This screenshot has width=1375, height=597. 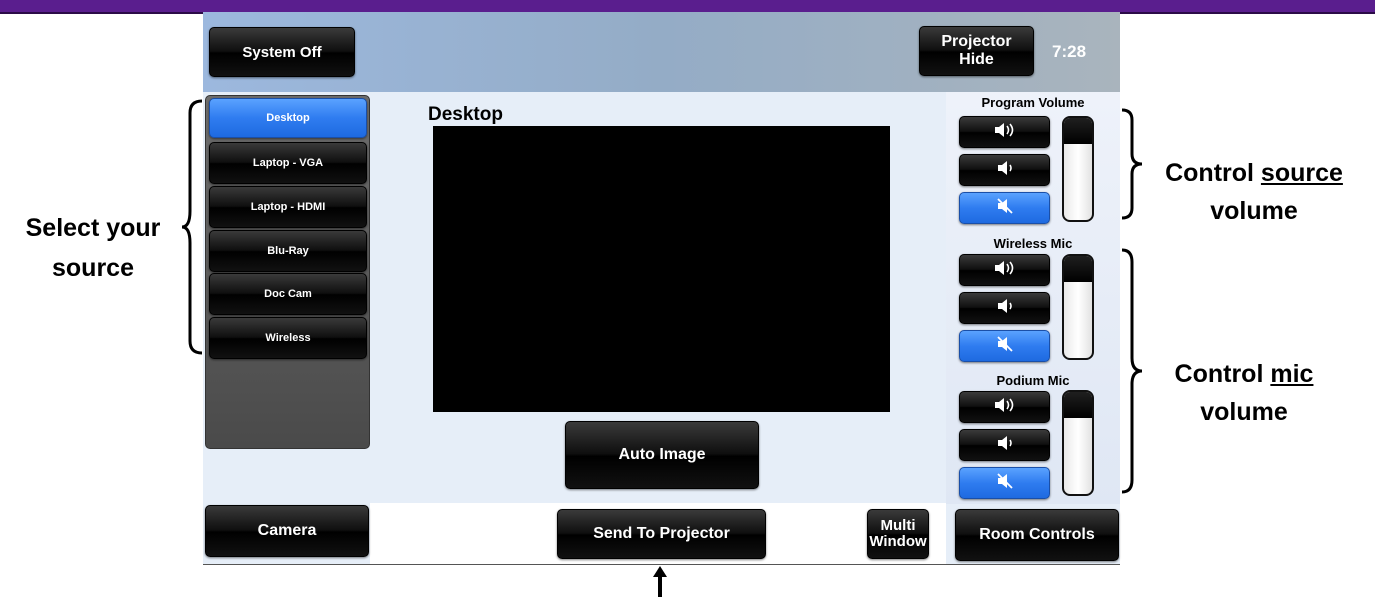 What do you see at coordinates (1069, 51) in the screenshot?
I see `clock: 7:28` at bounding box center [1069, 51].